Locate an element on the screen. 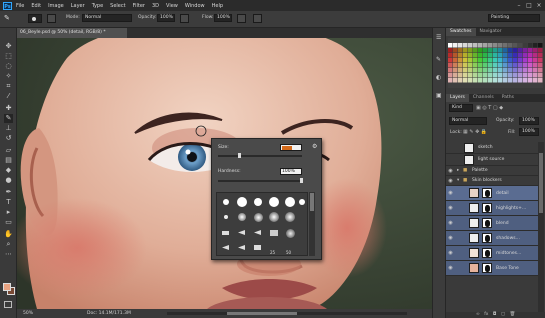  tab-channels: Channels is located at coordinates (483, 98).